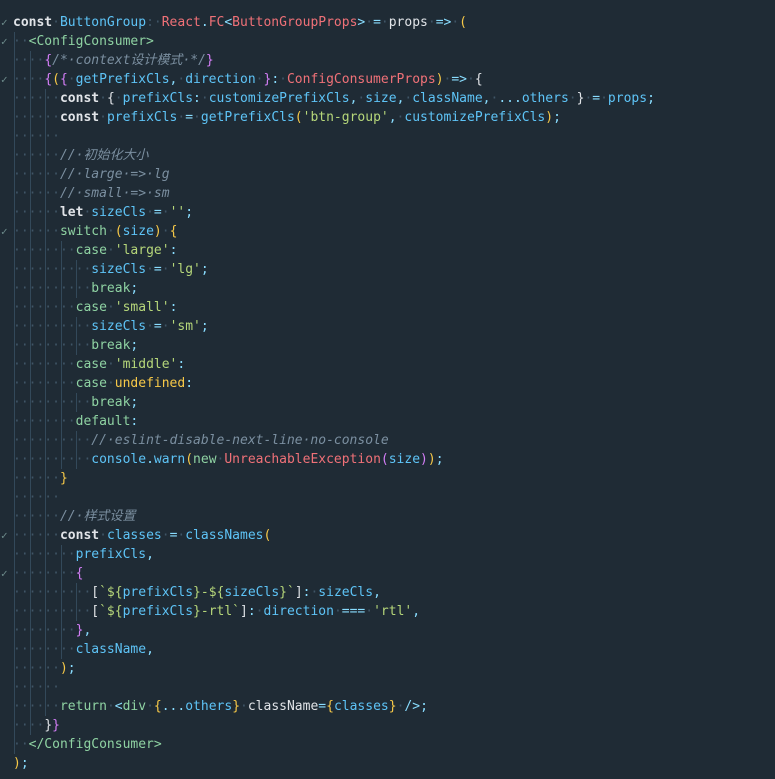 Image resolution: width=775 pixels, height=779 pixels. I want to click on code-line: ··</ConfigConsumer>, so click(387, 744).